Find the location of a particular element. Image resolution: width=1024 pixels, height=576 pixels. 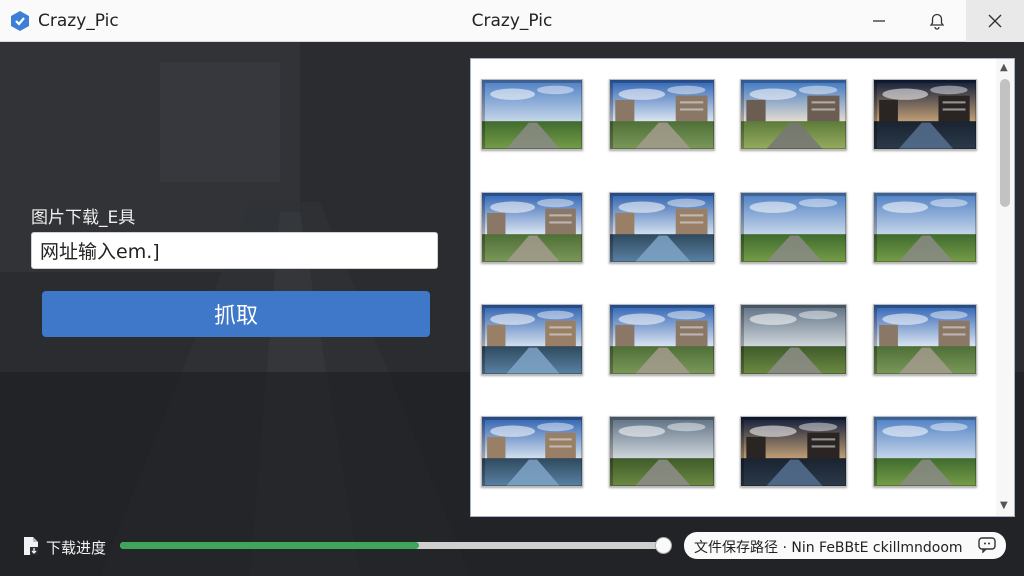

close-icon is located at coordinates (995, 21).